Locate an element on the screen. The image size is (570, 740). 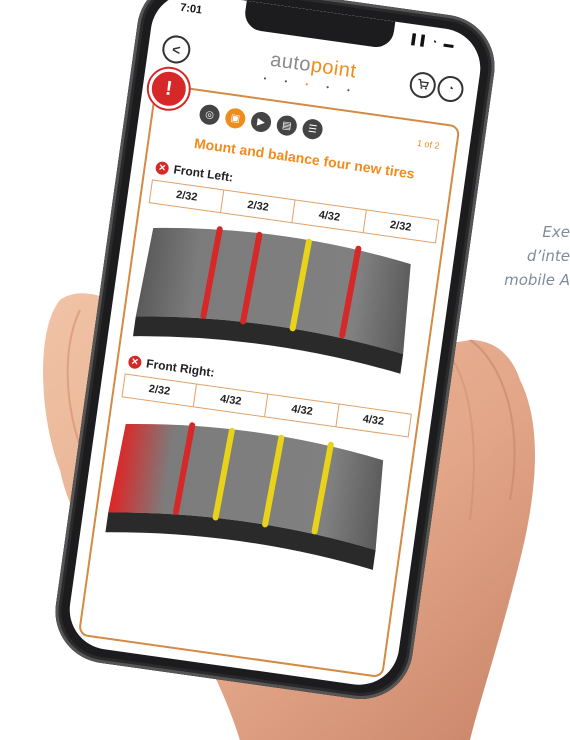
cart-icon is located at coordinates (423, 85).